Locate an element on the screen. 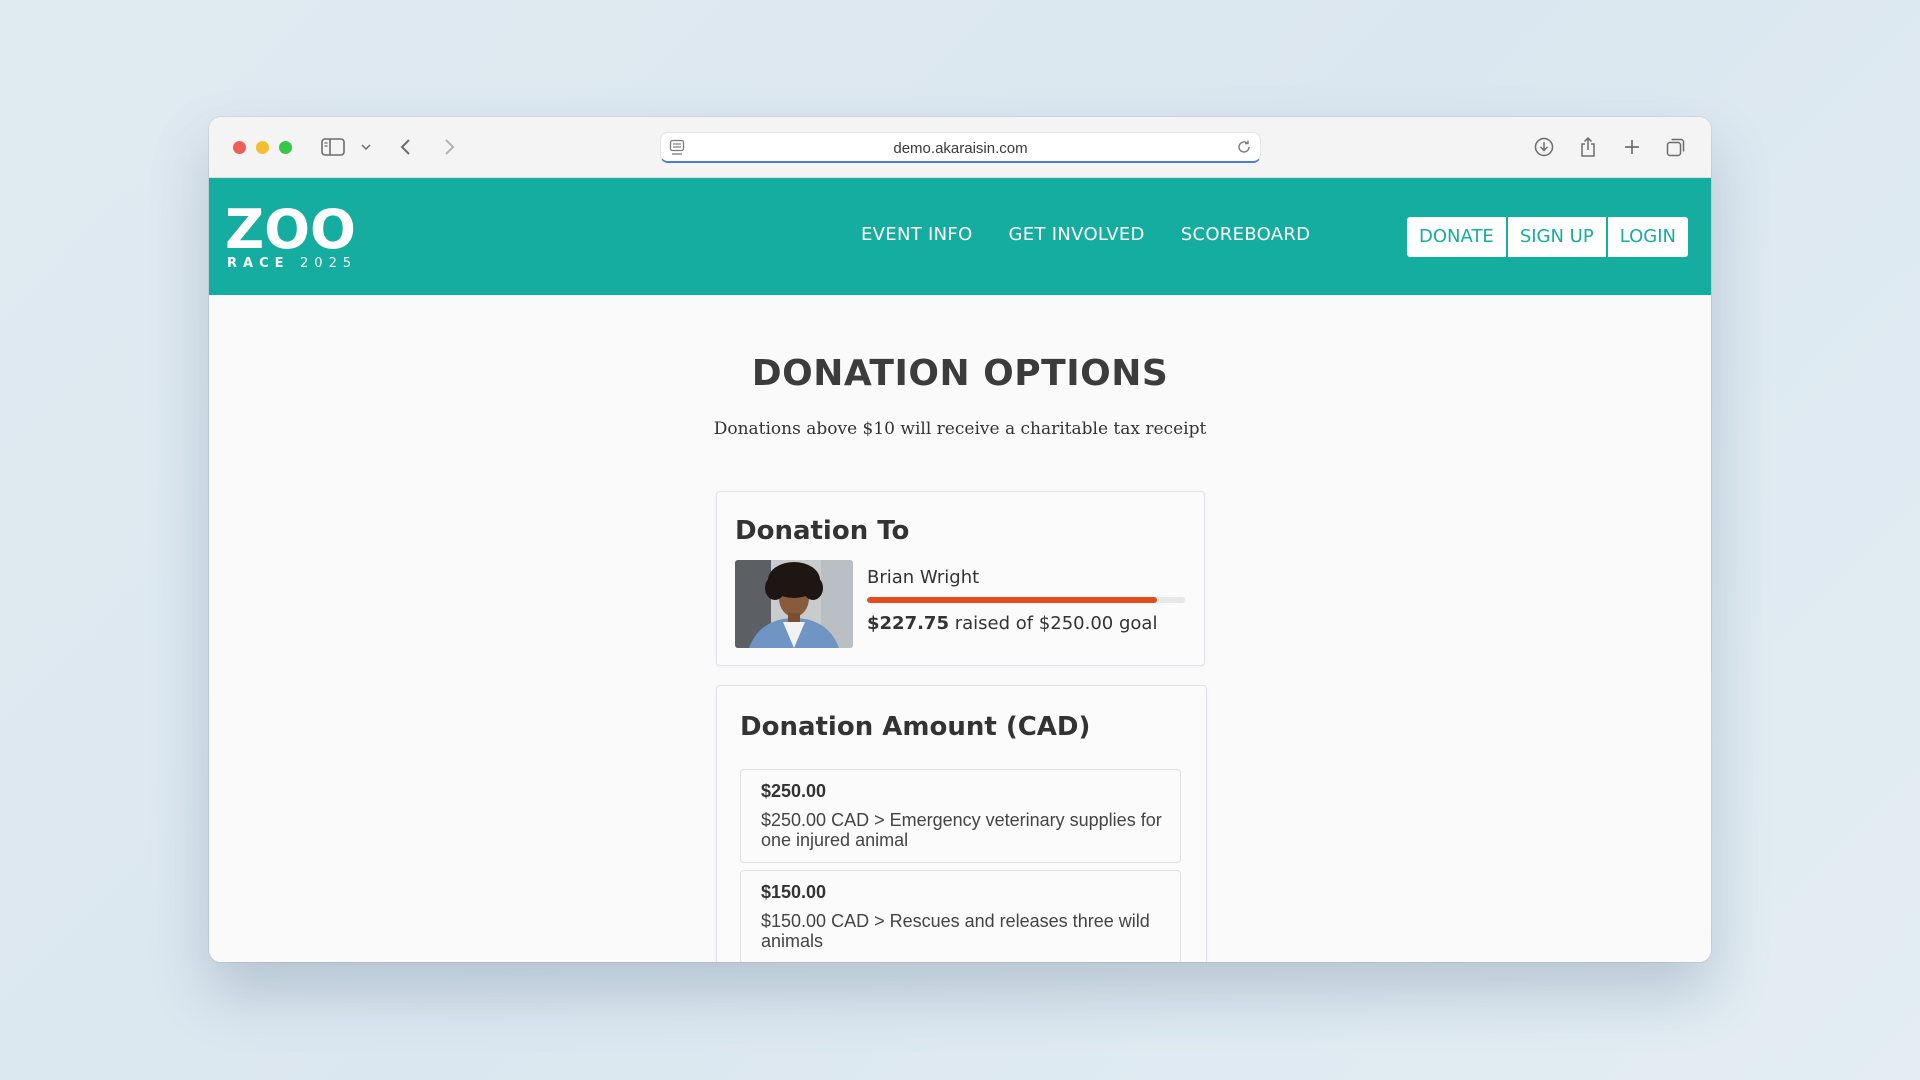  url-text: demo.akaraisin.com is located at coordinates (960, 148).